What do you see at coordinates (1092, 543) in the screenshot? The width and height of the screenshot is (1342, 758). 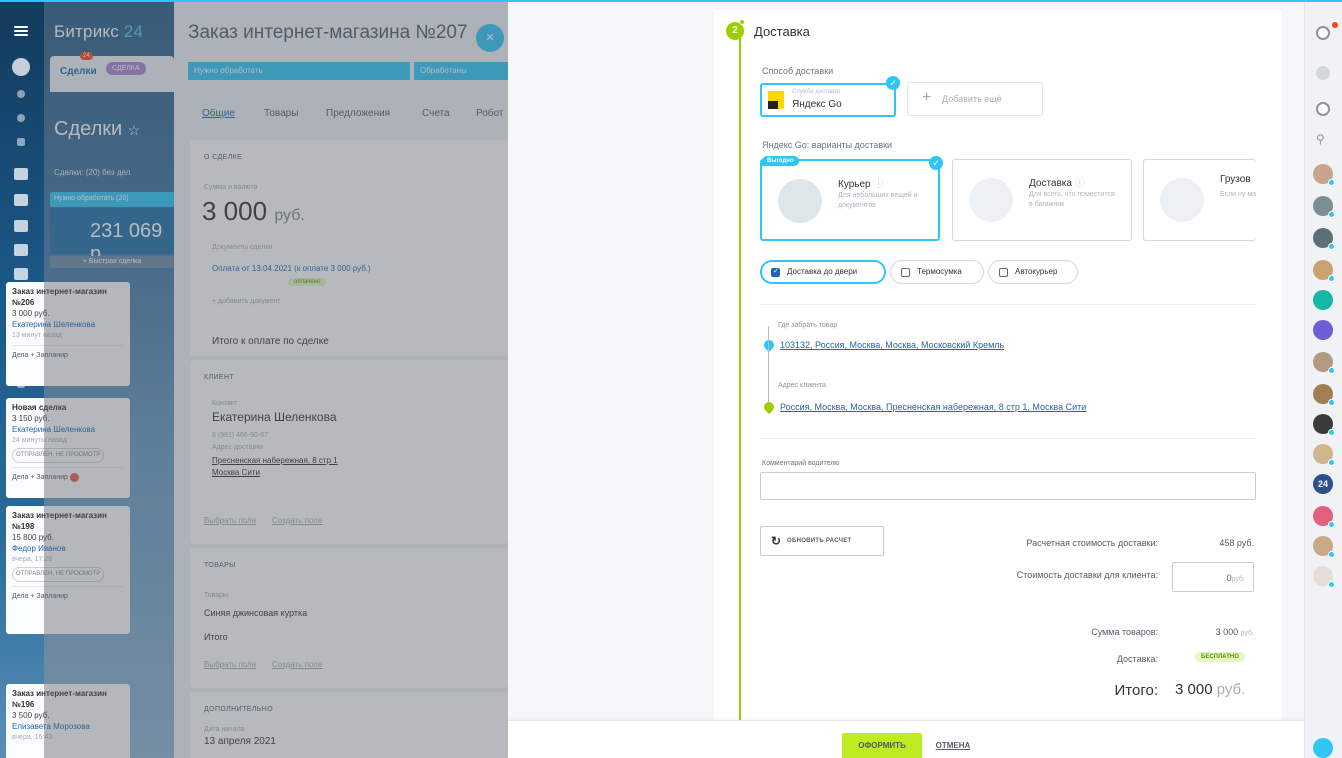 I see `calc-cost-label: Расчетная стоимость доставки:` at bounding box center [1092, 543].